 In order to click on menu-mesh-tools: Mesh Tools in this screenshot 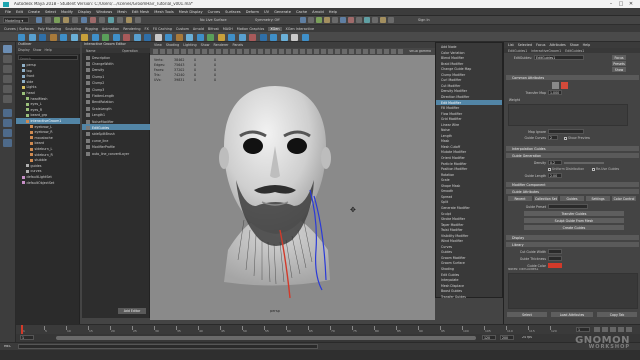, I will do `click(163, 12)`.